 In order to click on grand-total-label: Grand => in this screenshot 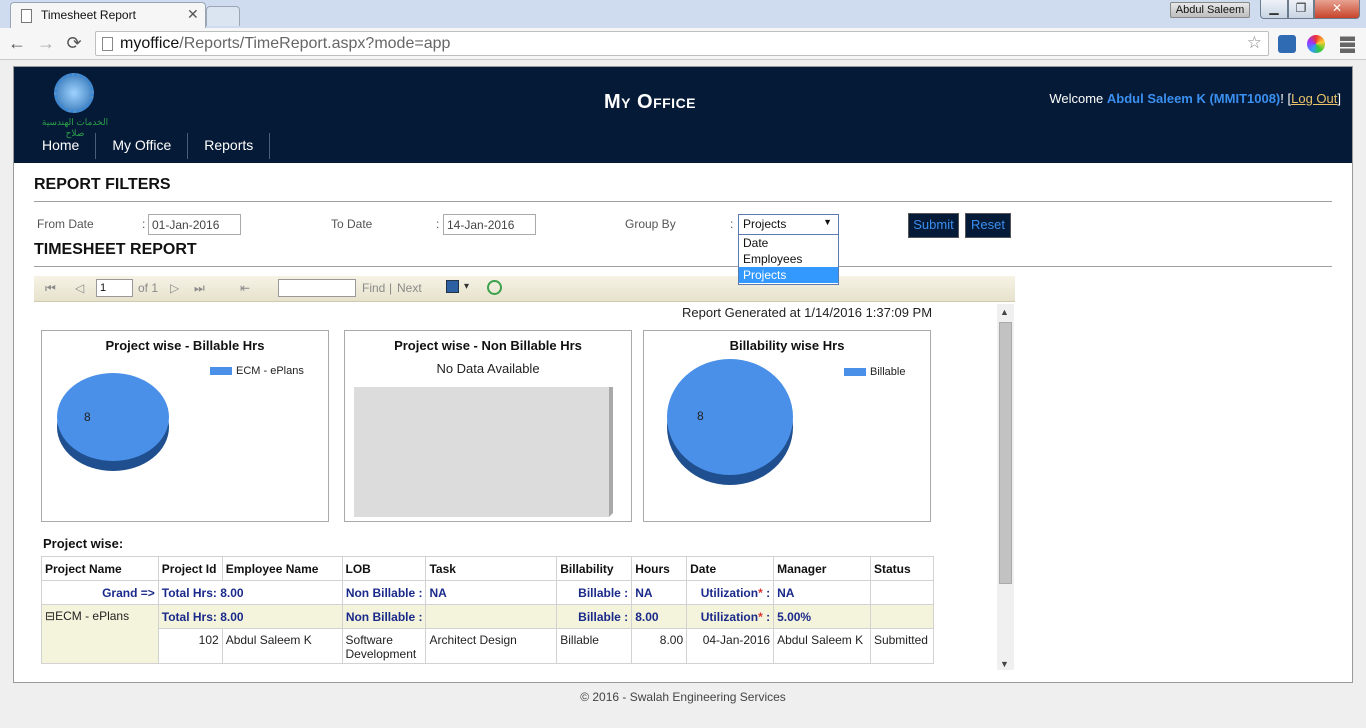, I will do `click(100, 592)`.